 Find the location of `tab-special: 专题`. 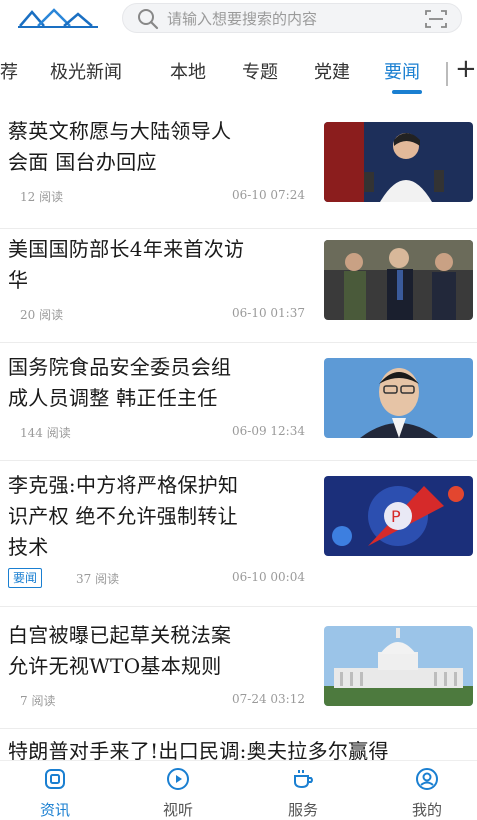

tab-special: 专题 is located at coordinates (260, 71).